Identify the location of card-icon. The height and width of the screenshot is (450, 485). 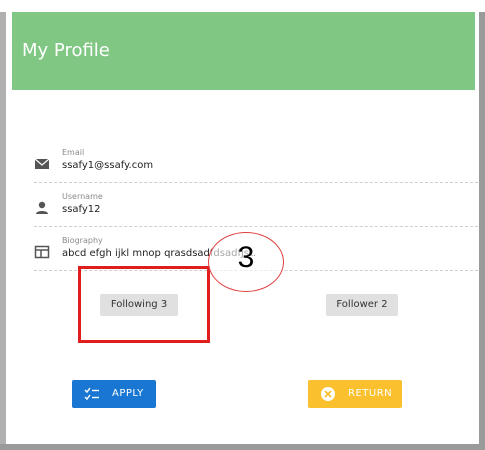
(42, 252).